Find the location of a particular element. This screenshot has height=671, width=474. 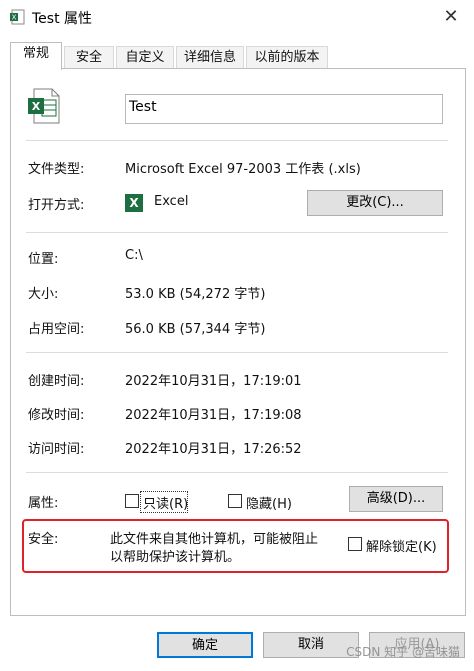

readonly-checkbox is located at coordinates (132, 501).